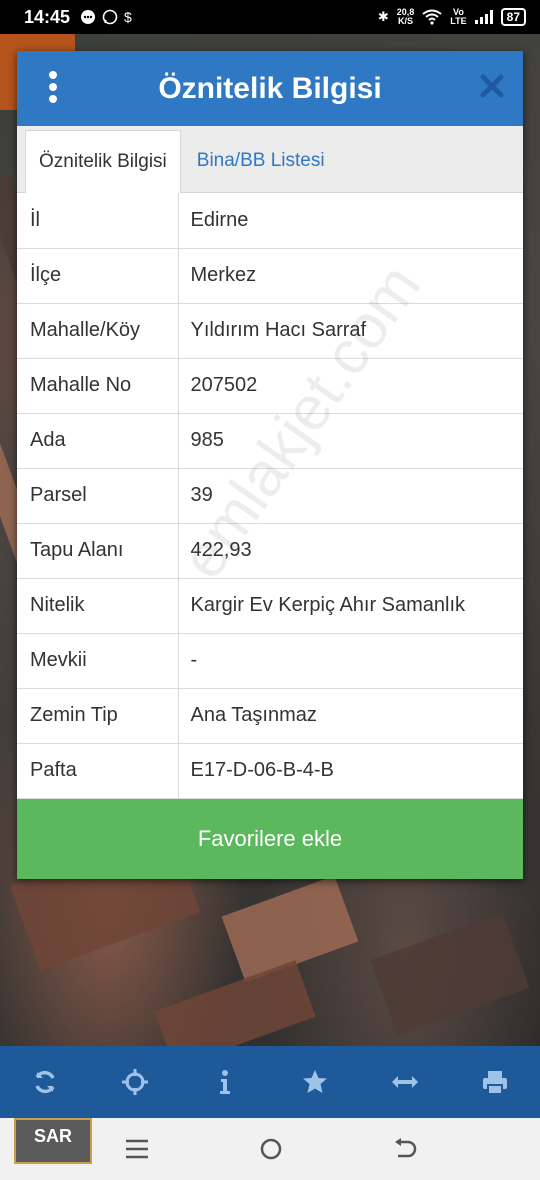 The height and width of the screenshot is (1180, 540). Describe the element at coordinates (98, 716) in the screenshot. I see `row-key: Zemin Tip` at that location.